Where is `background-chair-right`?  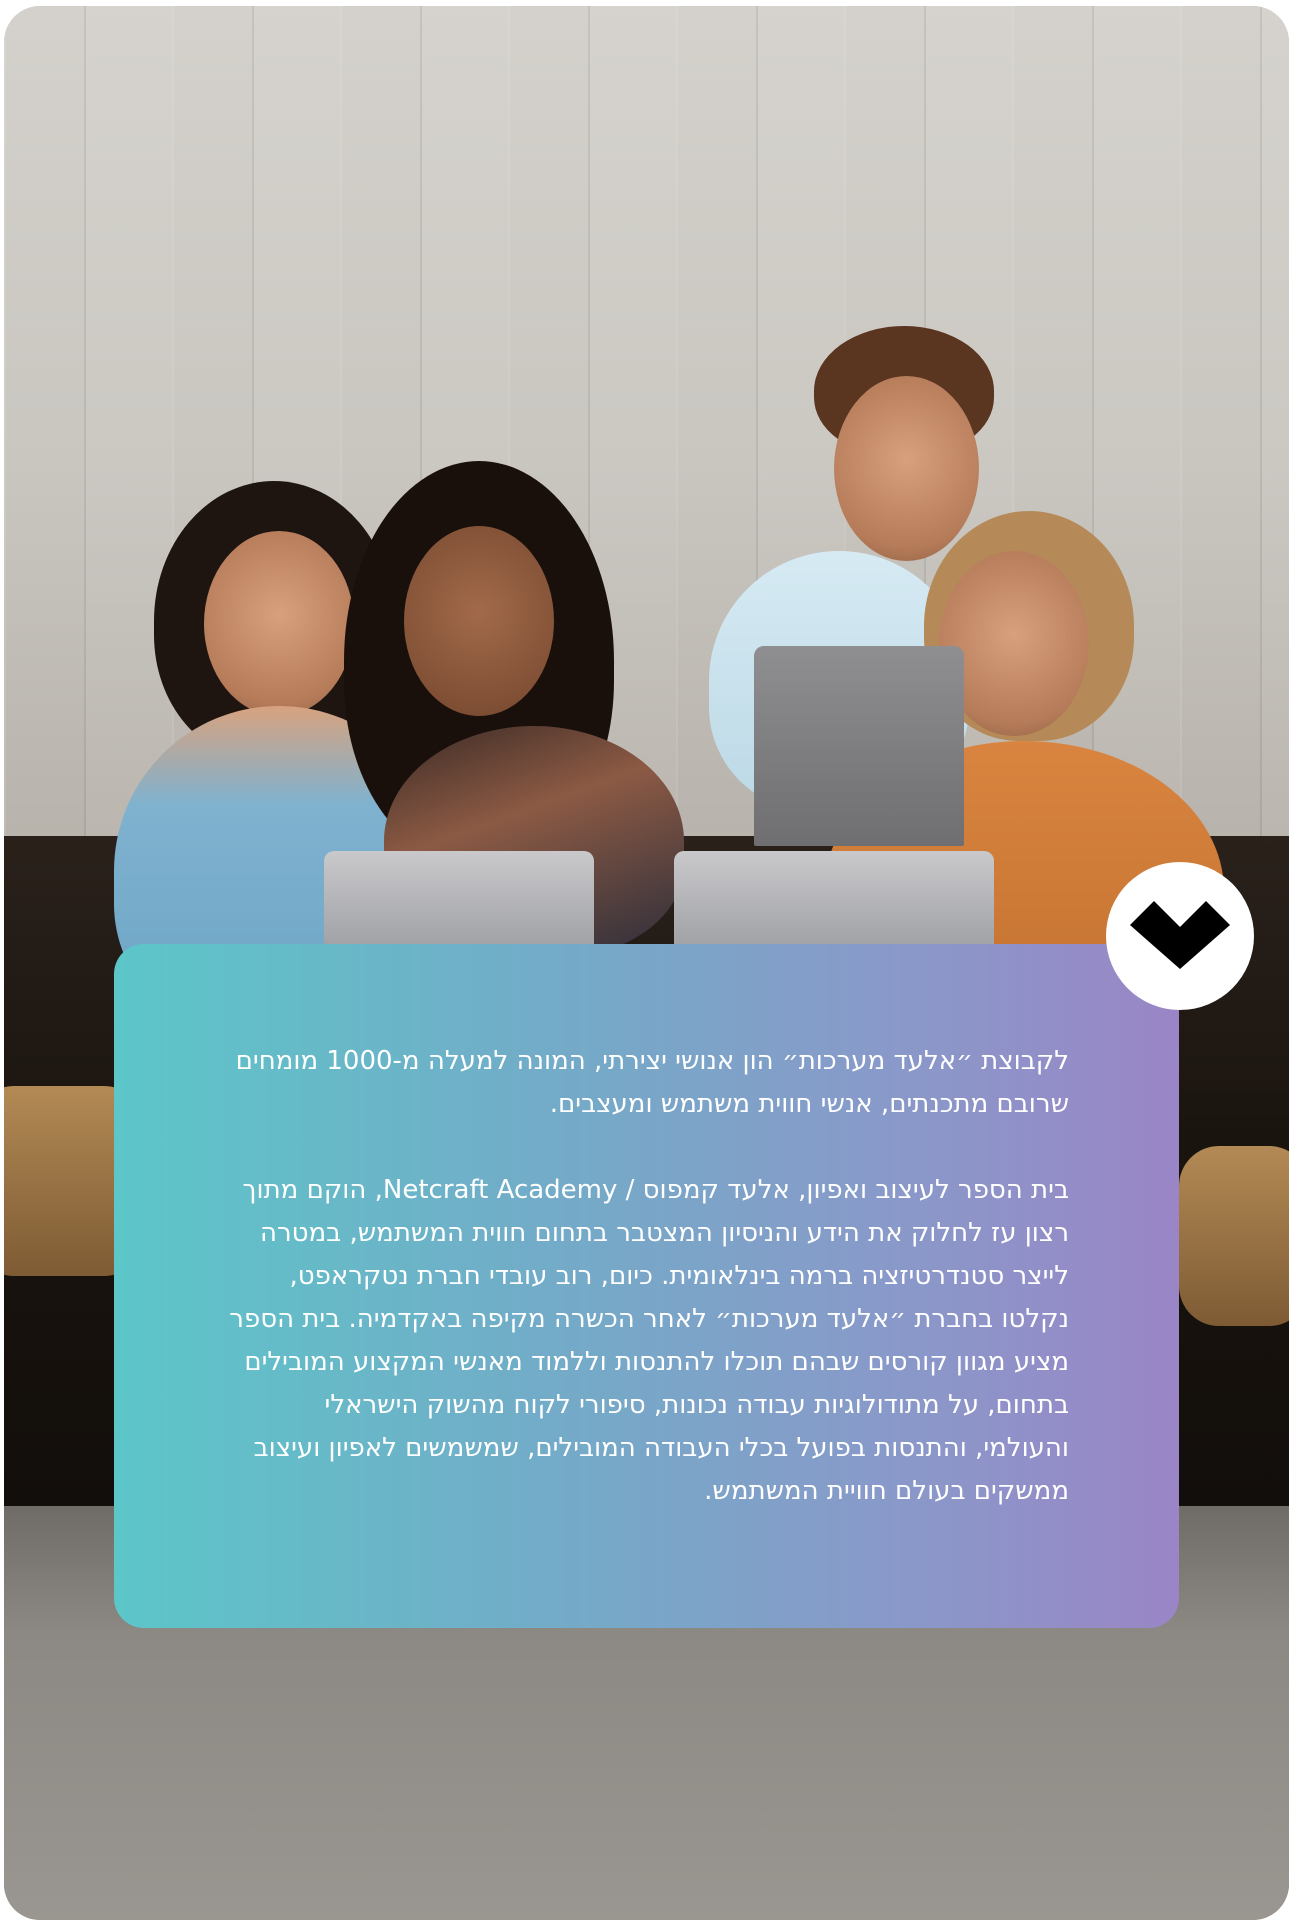
background-chair-right is located at coordinates (1234, 1236).